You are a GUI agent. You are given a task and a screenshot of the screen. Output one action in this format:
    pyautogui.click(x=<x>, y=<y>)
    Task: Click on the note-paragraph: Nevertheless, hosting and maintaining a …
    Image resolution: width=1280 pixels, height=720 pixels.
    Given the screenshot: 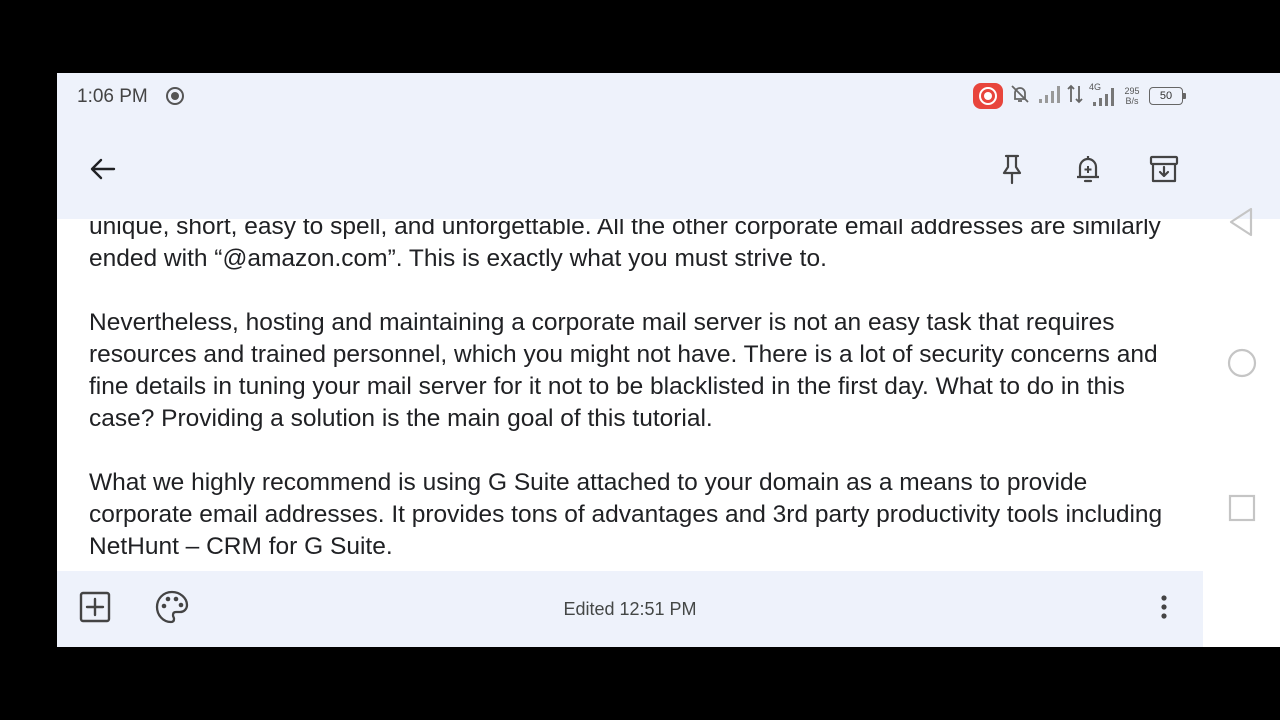 What is the action you would take?
    pyautogui.click(x=623, y=370)
    